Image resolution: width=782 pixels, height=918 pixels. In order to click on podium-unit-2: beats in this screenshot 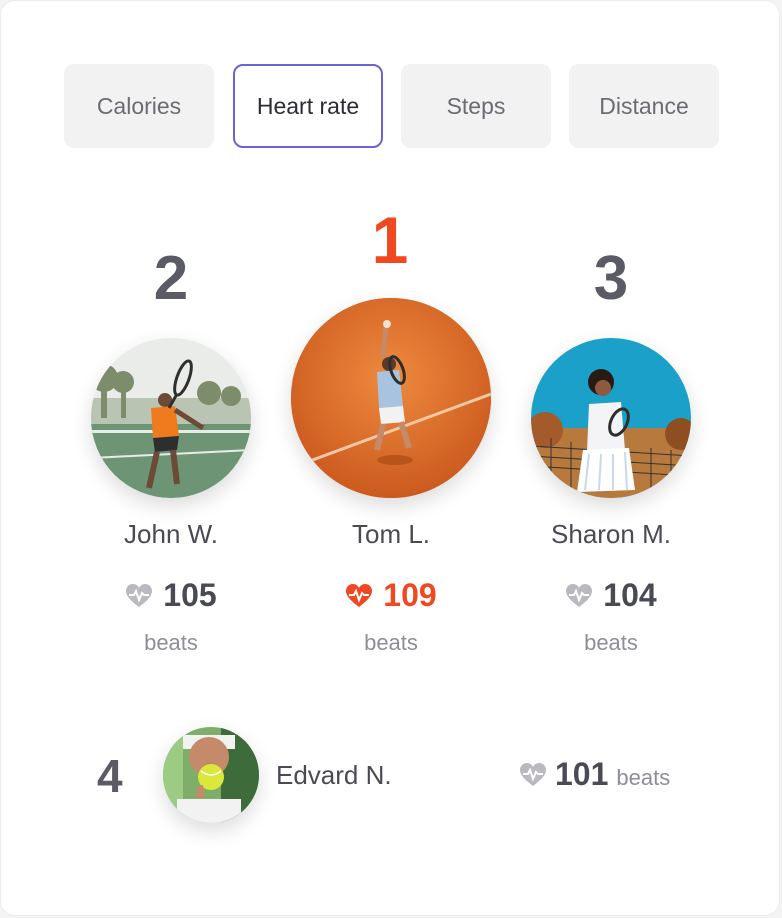, I will do `click(171, 642)`.